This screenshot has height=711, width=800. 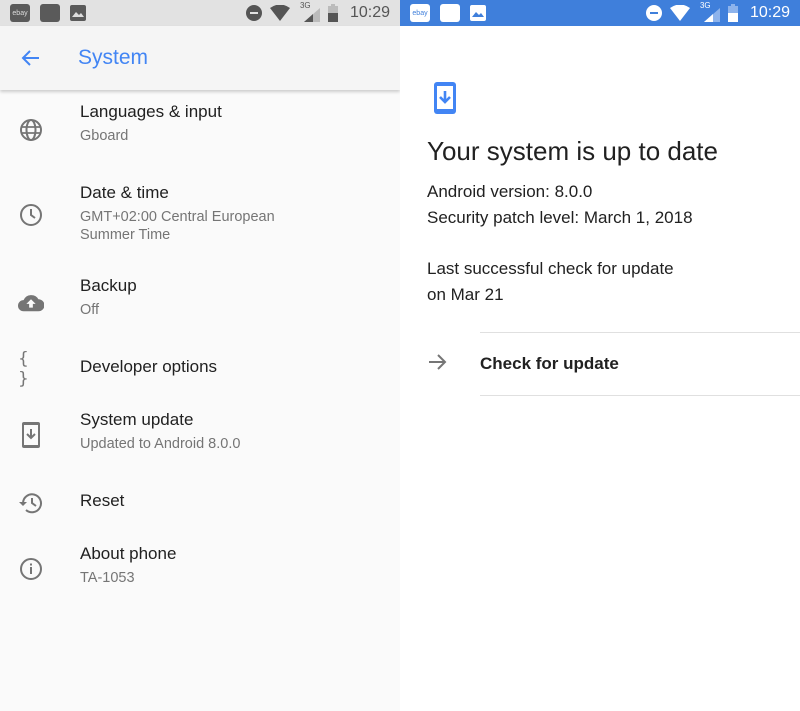 What do you see at coordinates (200, 131) in the screenshot?
I see `settings-item-languages: Languages & input Gboard` at bounding box center [200, 131].